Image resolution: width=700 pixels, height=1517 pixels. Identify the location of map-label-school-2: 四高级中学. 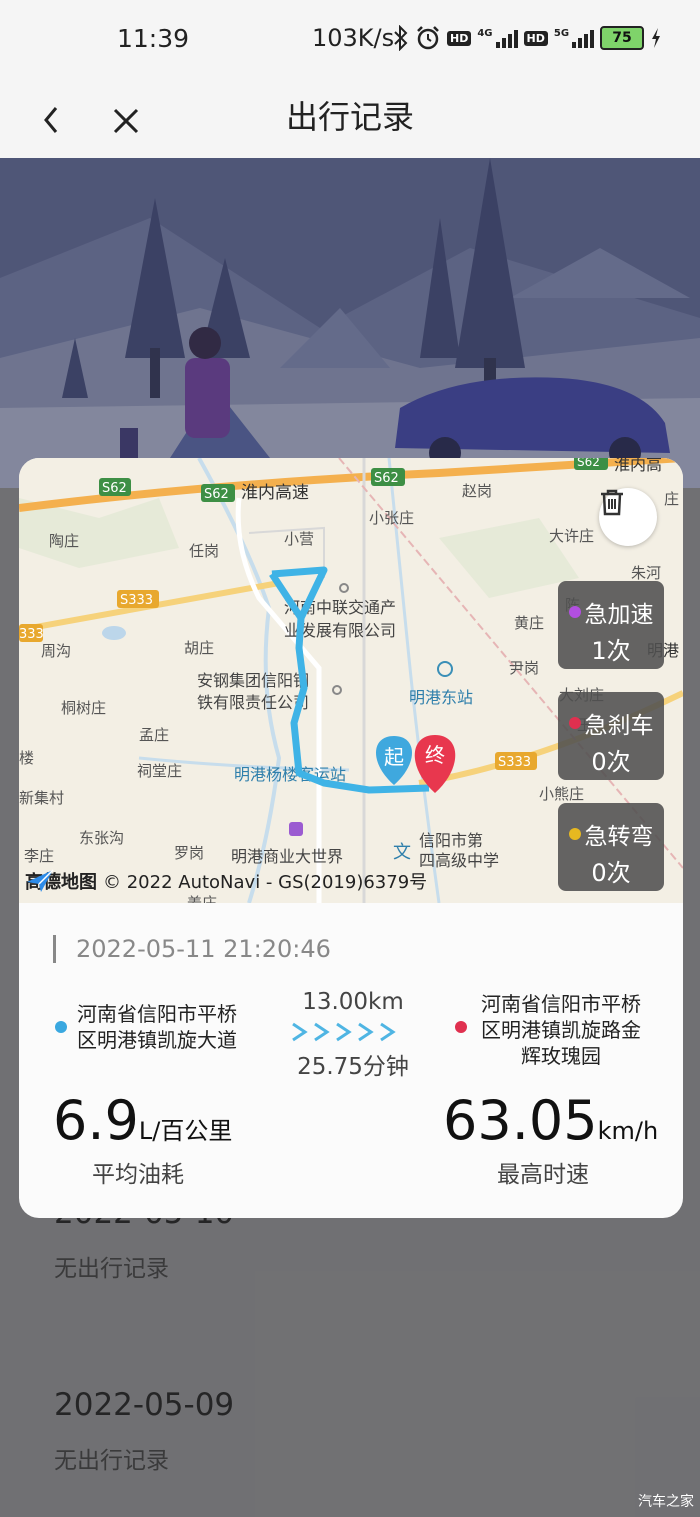
(459, 860).